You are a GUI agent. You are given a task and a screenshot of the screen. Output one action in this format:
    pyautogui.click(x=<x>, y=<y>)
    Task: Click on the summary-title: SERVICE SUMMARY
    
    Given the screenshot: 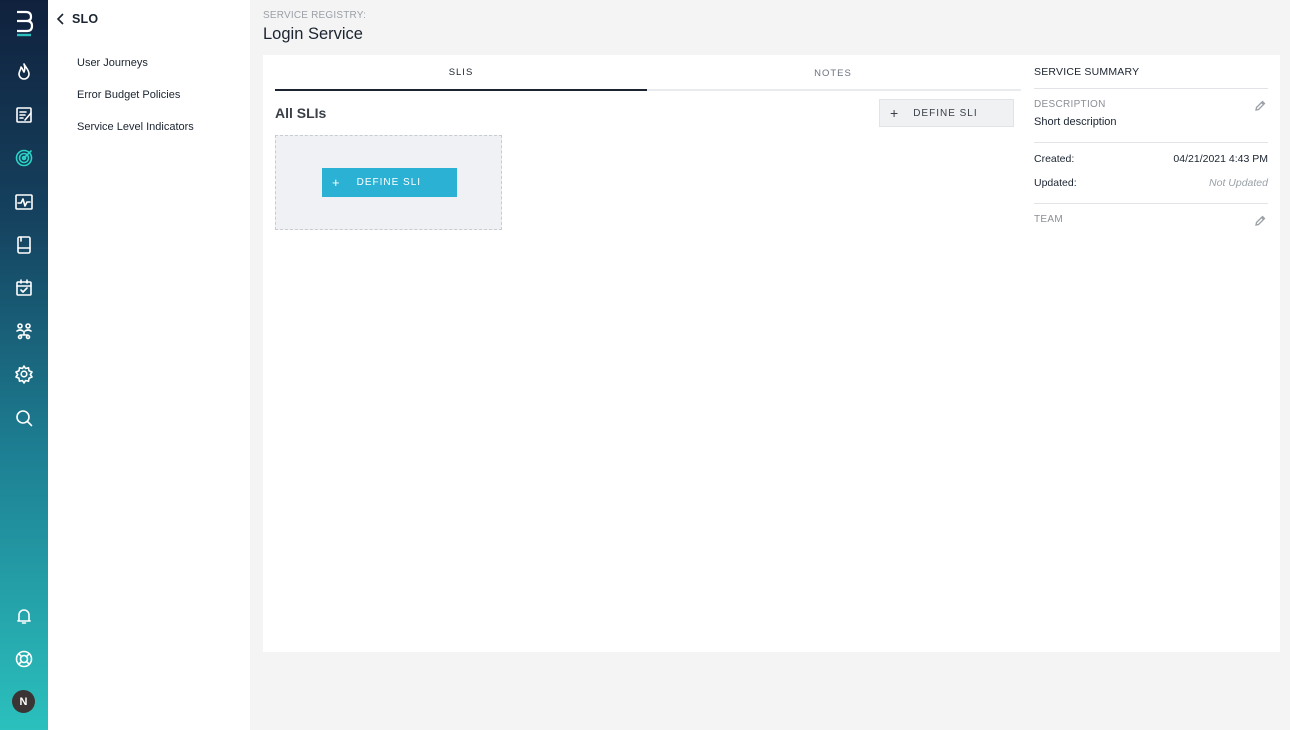 What is the action you would take?
    pyautogui.click(x=1151, y=72)
    